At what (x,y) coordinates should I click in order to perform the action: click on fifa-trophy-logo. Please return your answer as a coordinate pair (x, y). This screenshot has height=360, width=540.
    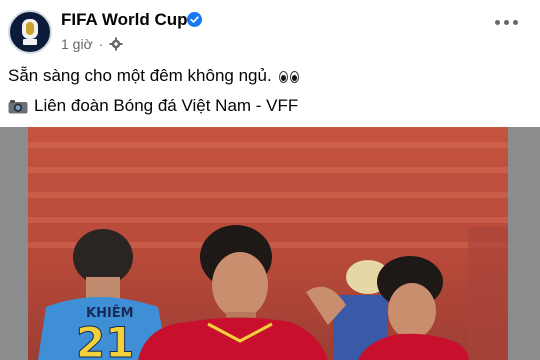
    Looking at the image, I should click on (30, 32).